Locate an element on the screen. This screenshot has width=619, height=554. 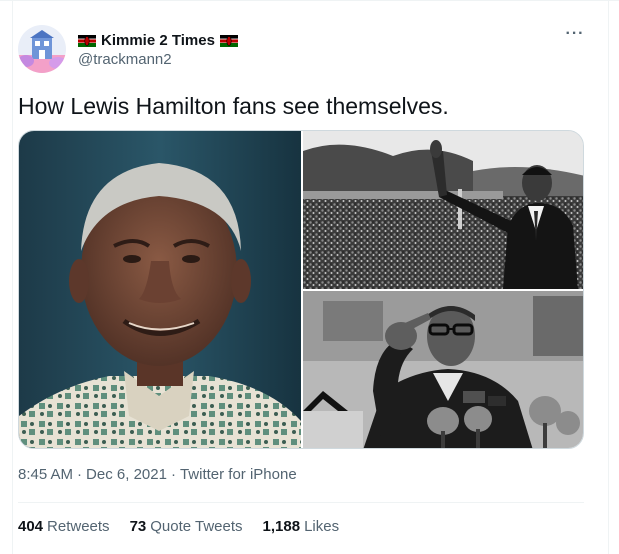
quote-tweets-stat: 73 Quote Tweets is located at coordinates (186, 526).